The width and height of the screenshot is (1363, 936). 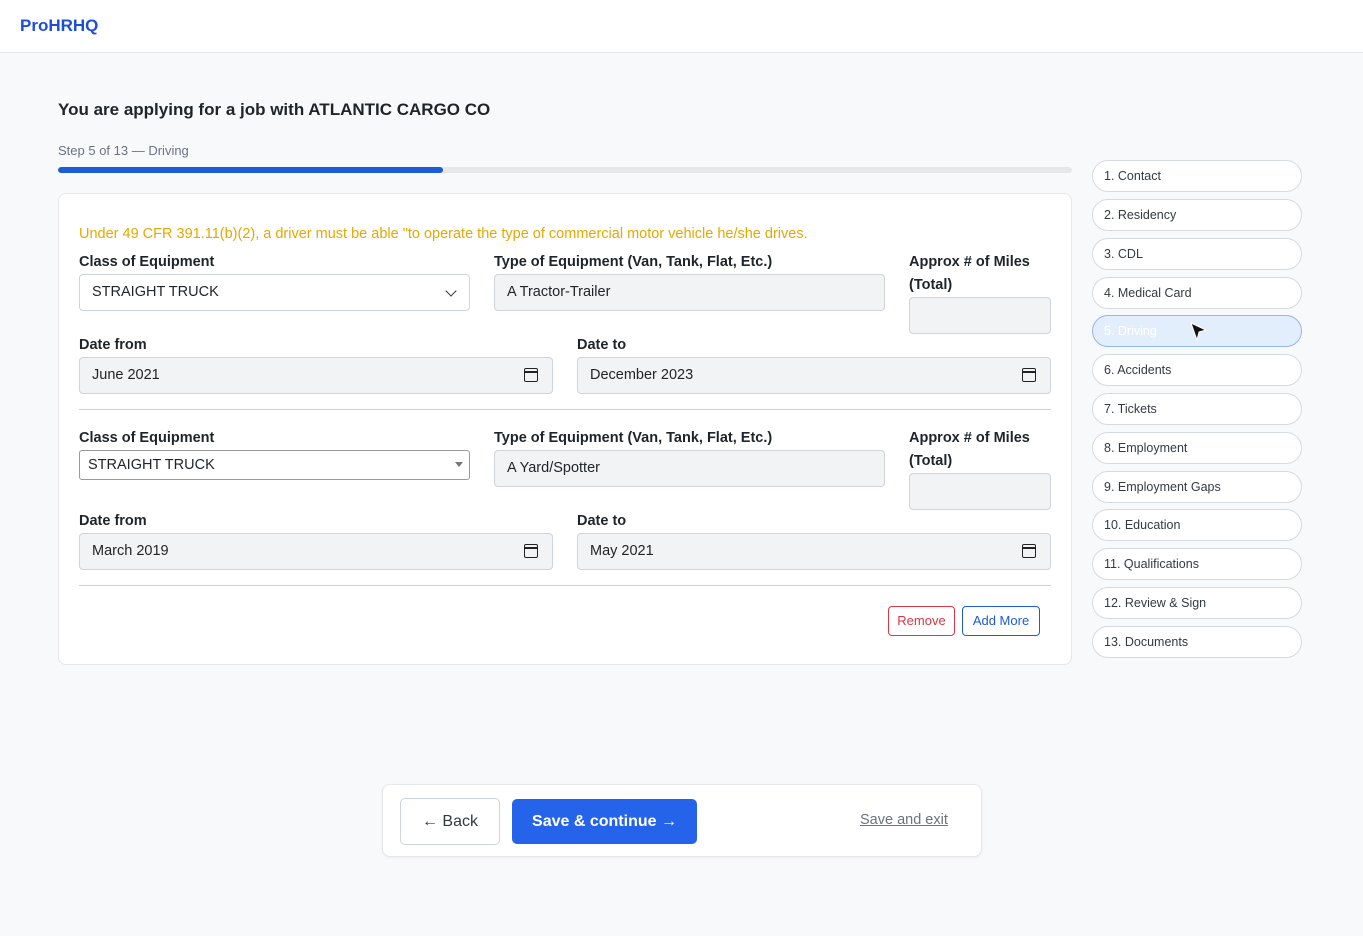 What do you see at coordinates (622, 551) in the screenshot?
I see `date-to-value: May 2021` at bounding box center [622, 551].